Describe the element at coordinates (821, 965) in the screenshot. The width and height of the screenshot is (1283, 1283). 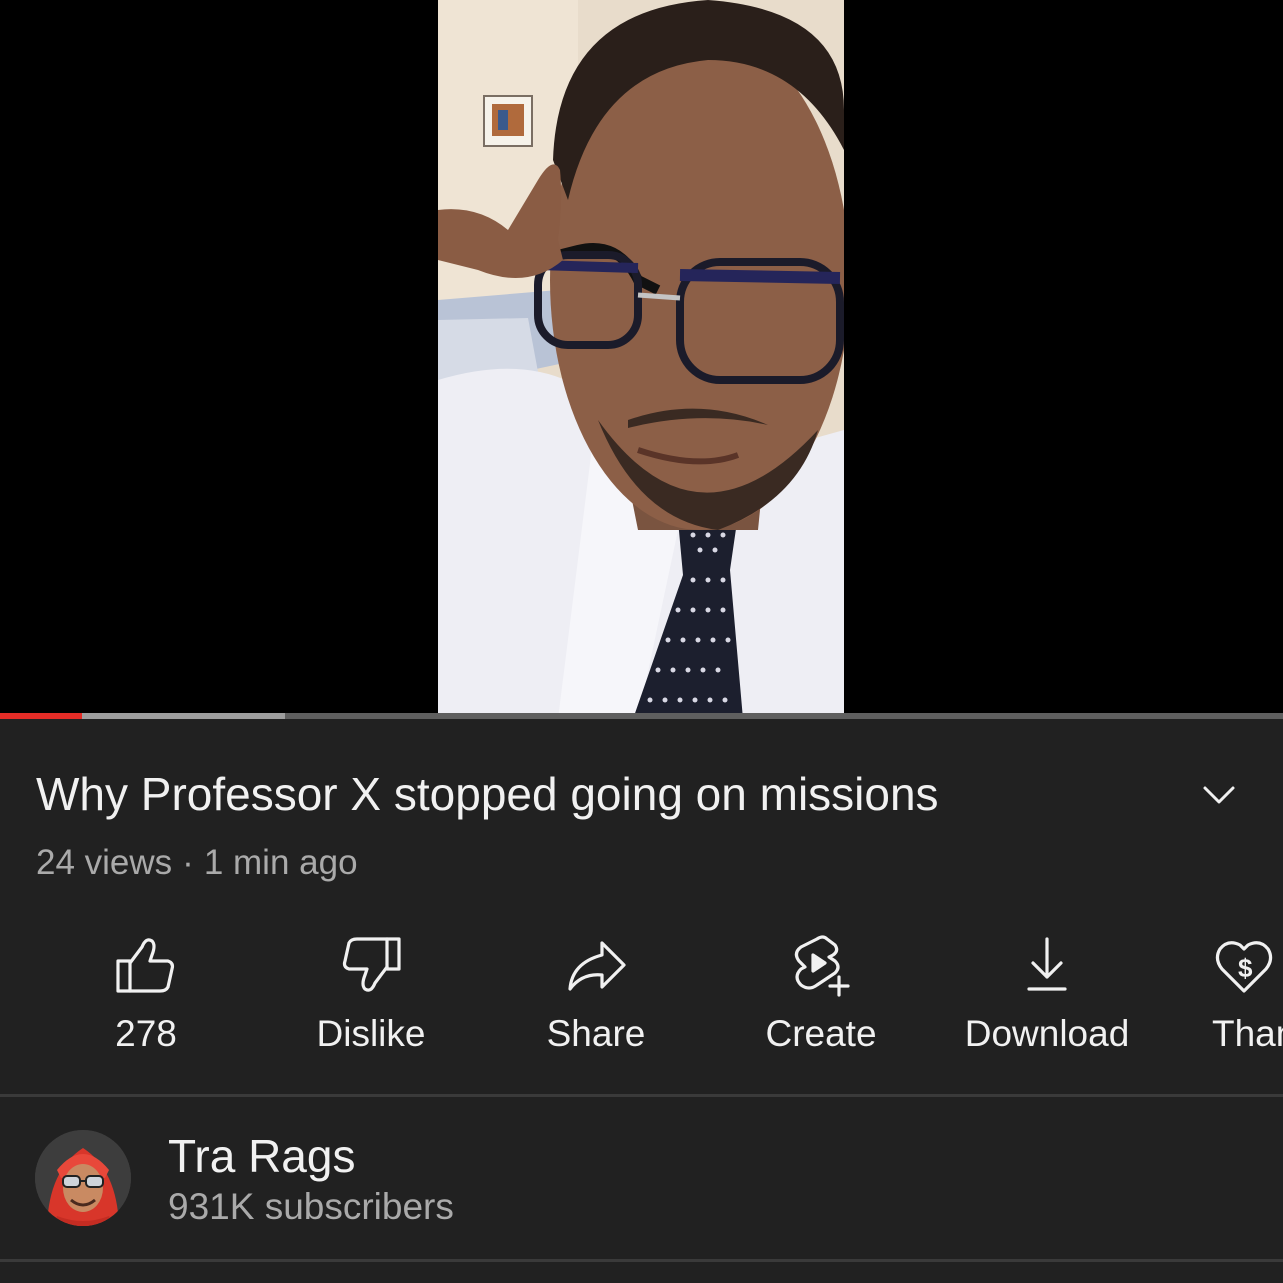
I see `create-remix-icon` at that location.